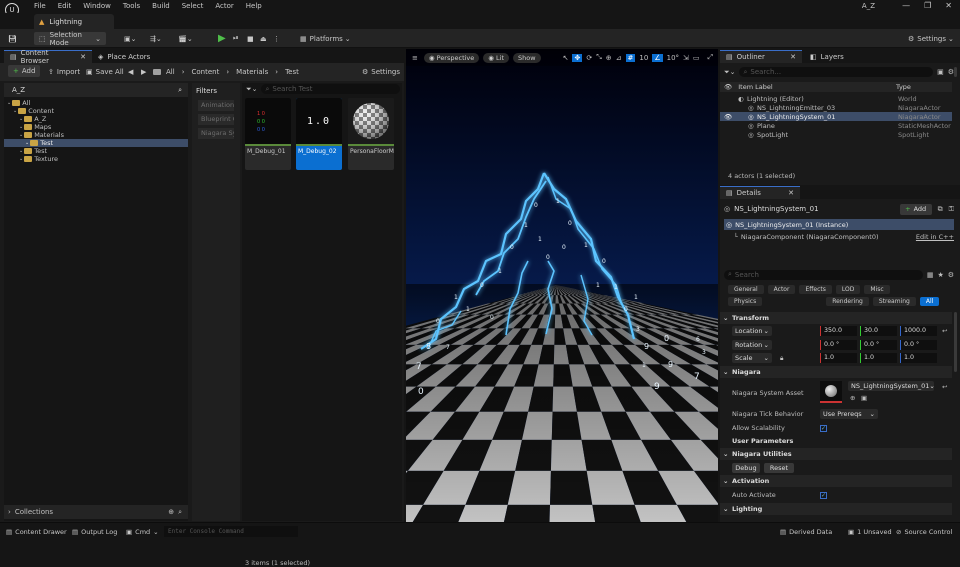 The height and width of the screenshot is (567, 960). I want to click on breadcrumb-item: Test, so click(292, 72).